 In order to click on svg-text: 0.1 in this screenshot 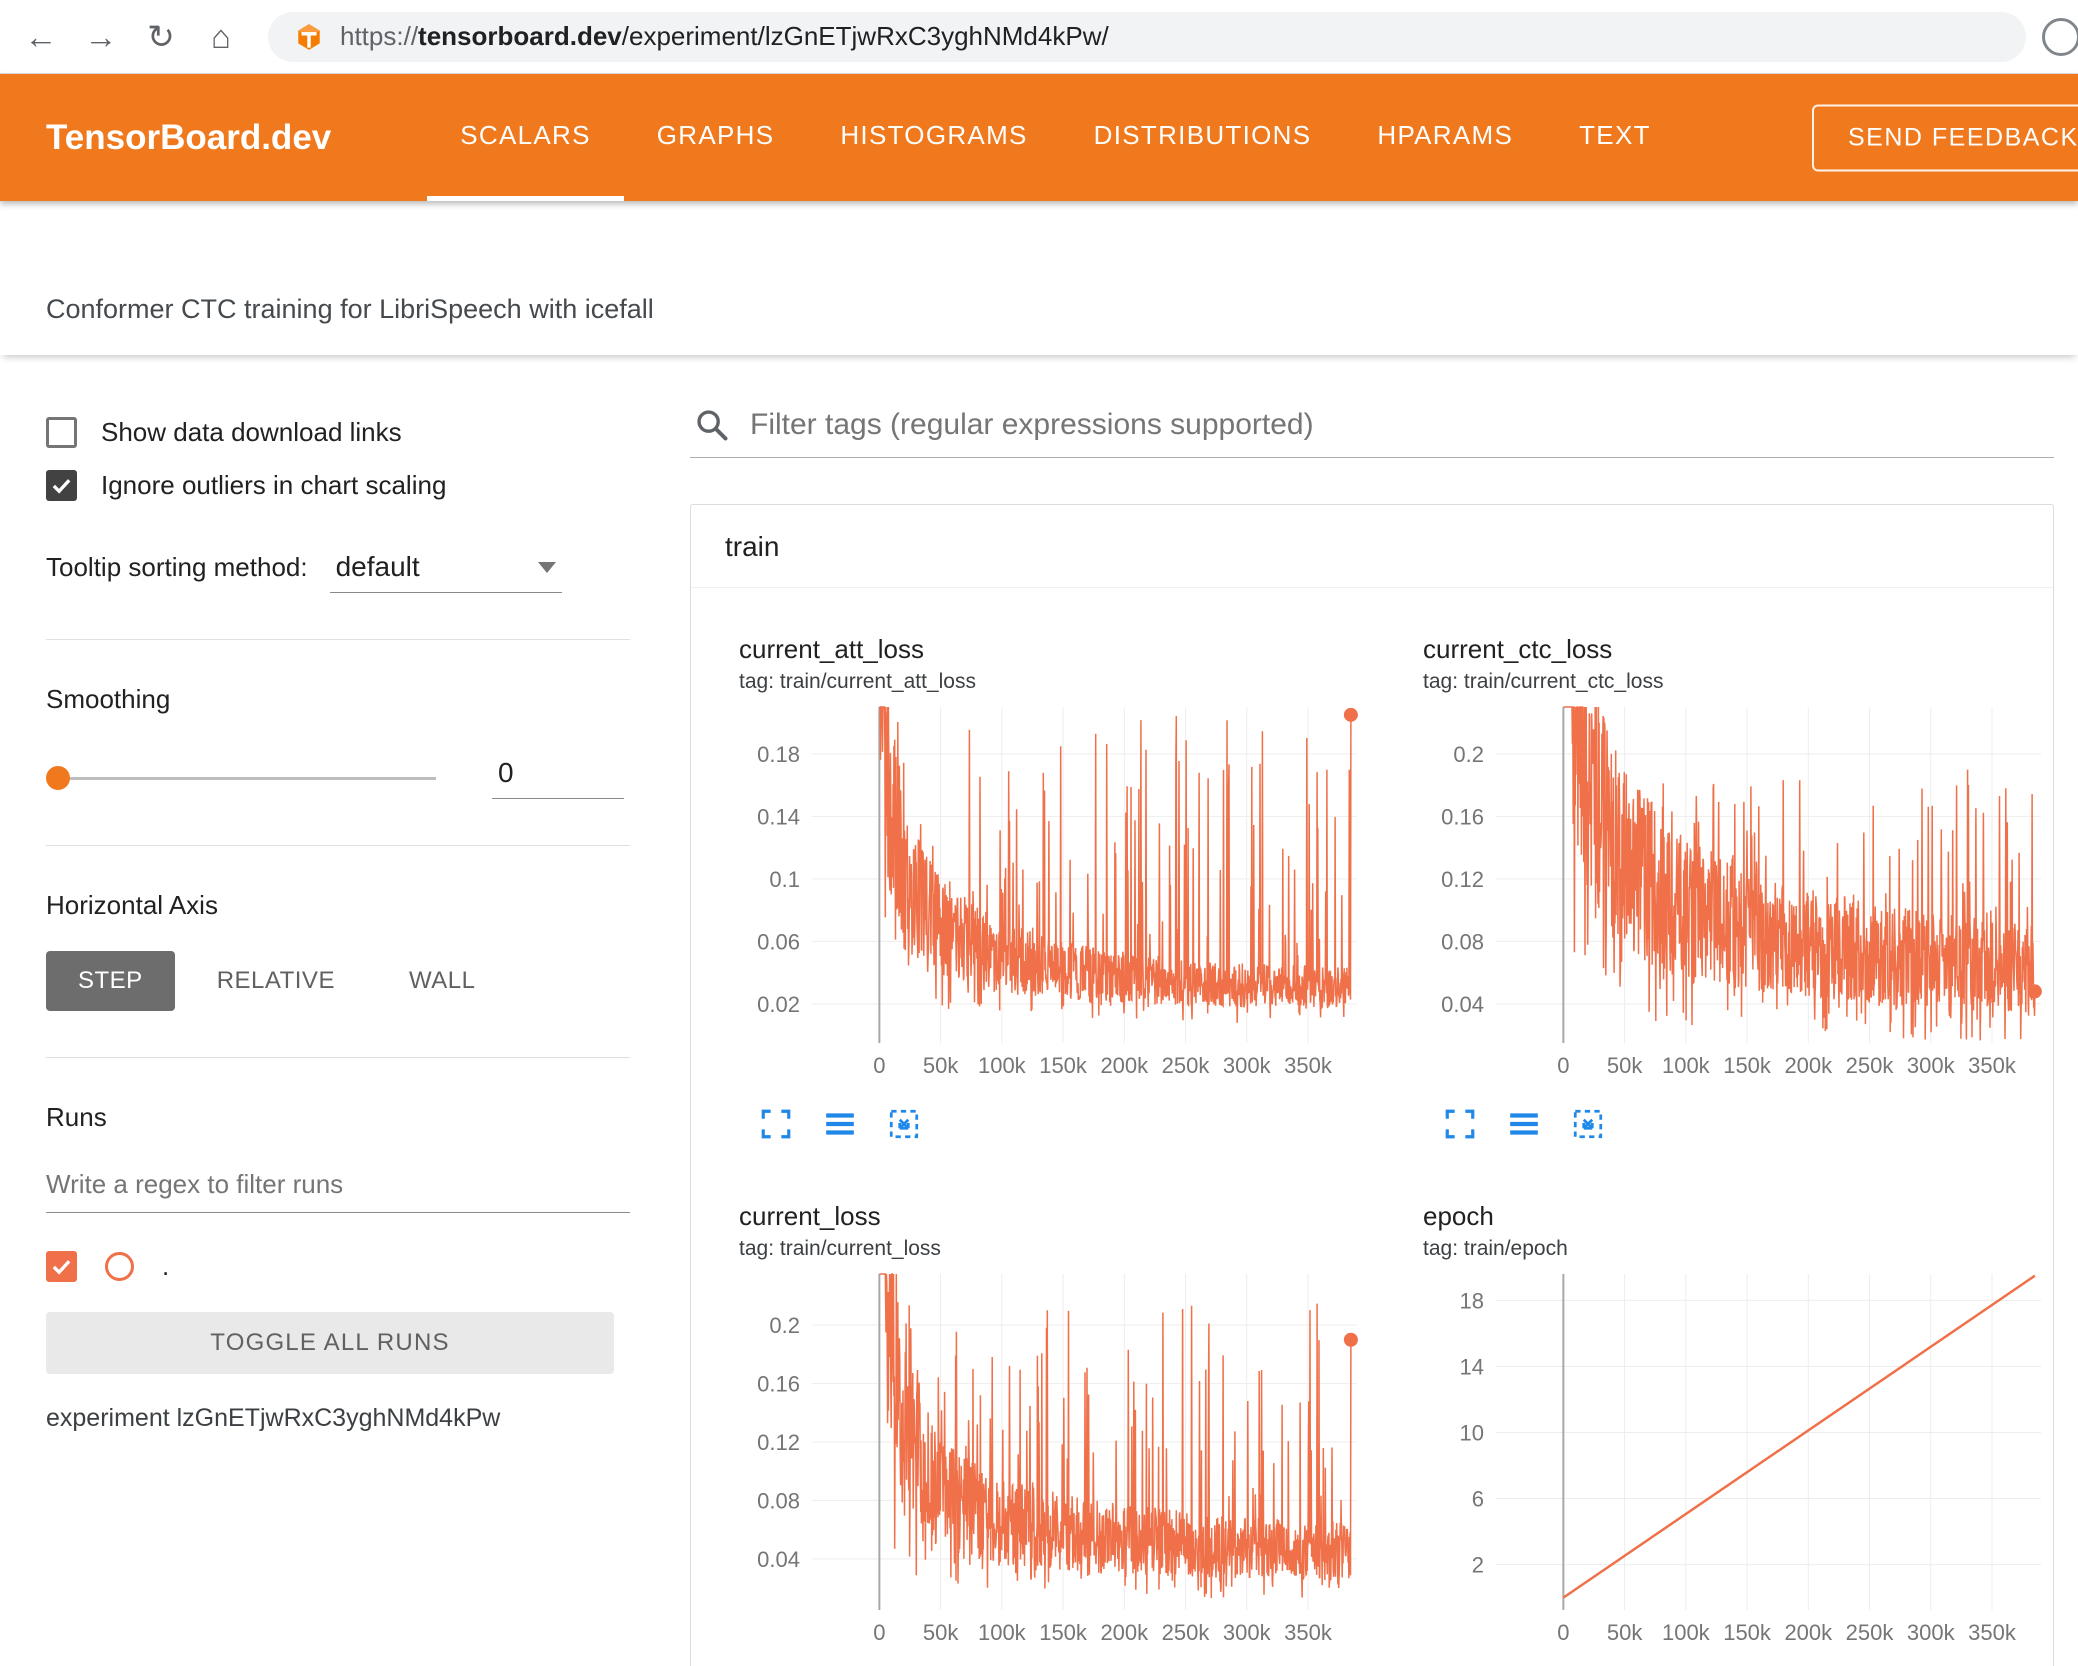, I will do `click(784, 879)`.